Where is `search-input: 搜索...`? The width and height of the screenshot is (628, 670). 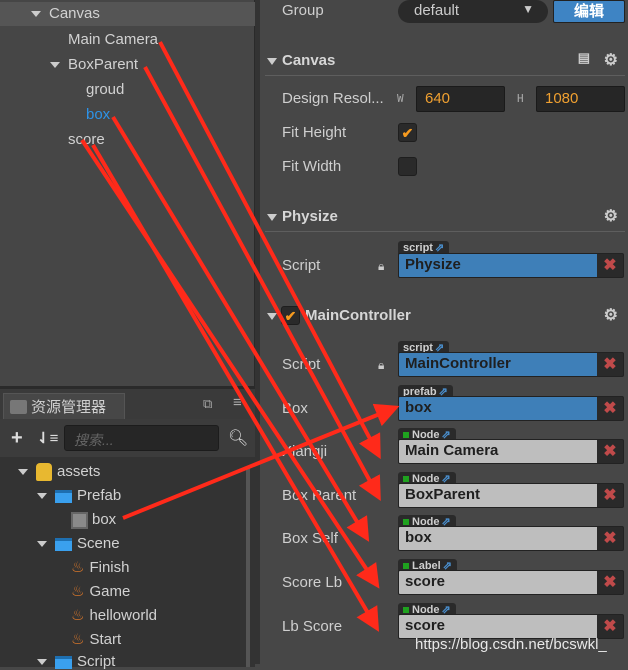 search-input: 搜索... is located at coordinates (141, 438).